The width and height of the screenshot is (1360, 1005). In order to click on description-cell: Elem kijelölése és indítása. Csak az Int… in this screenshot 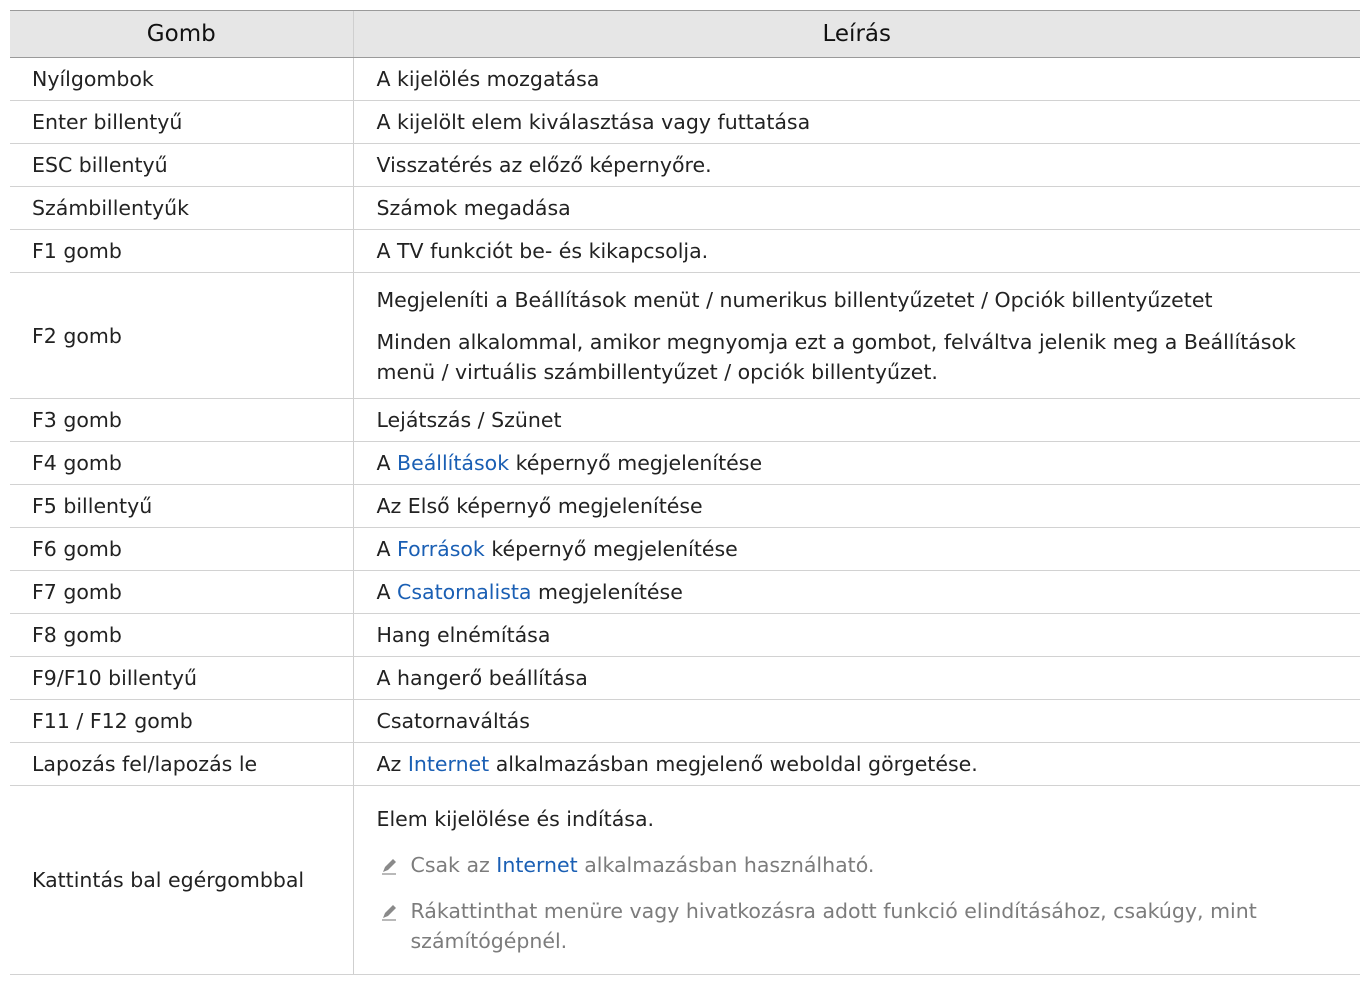, I will do `click(856, 880)`.